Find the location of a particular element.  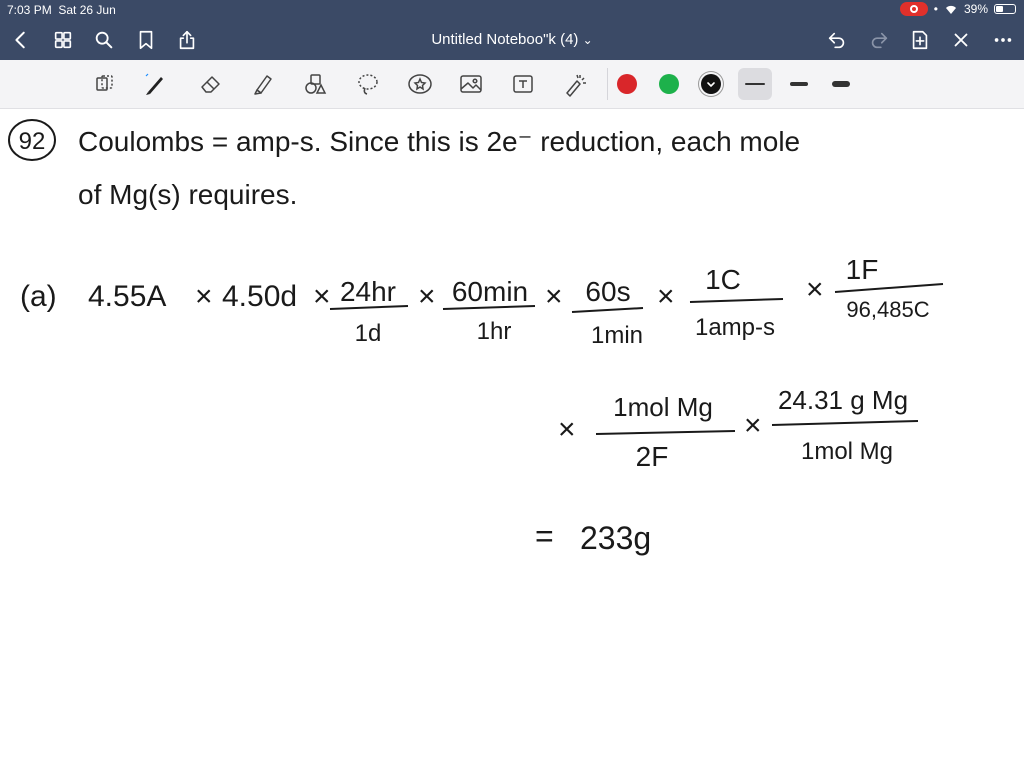

wifi-icon is located at coordinates (950, 9).